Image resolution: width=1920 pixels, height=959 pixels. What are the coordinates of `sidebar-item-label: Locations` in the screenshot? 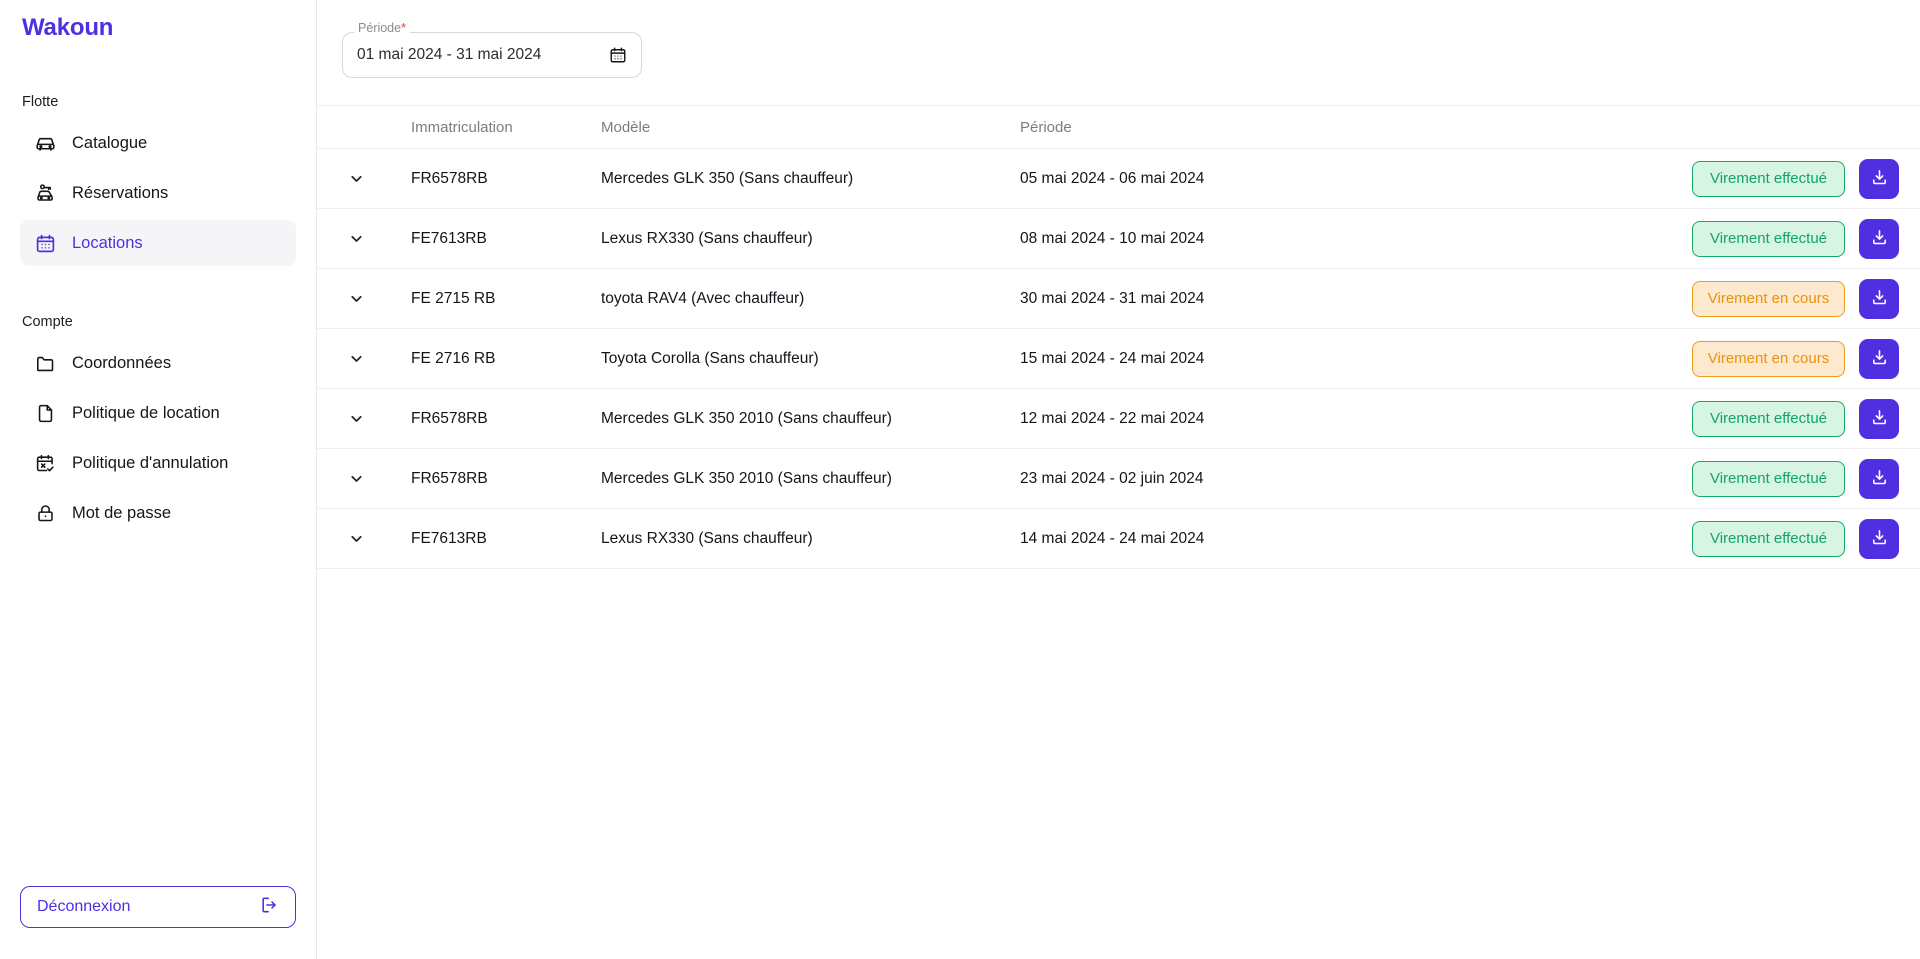 It's located at (107, 242).